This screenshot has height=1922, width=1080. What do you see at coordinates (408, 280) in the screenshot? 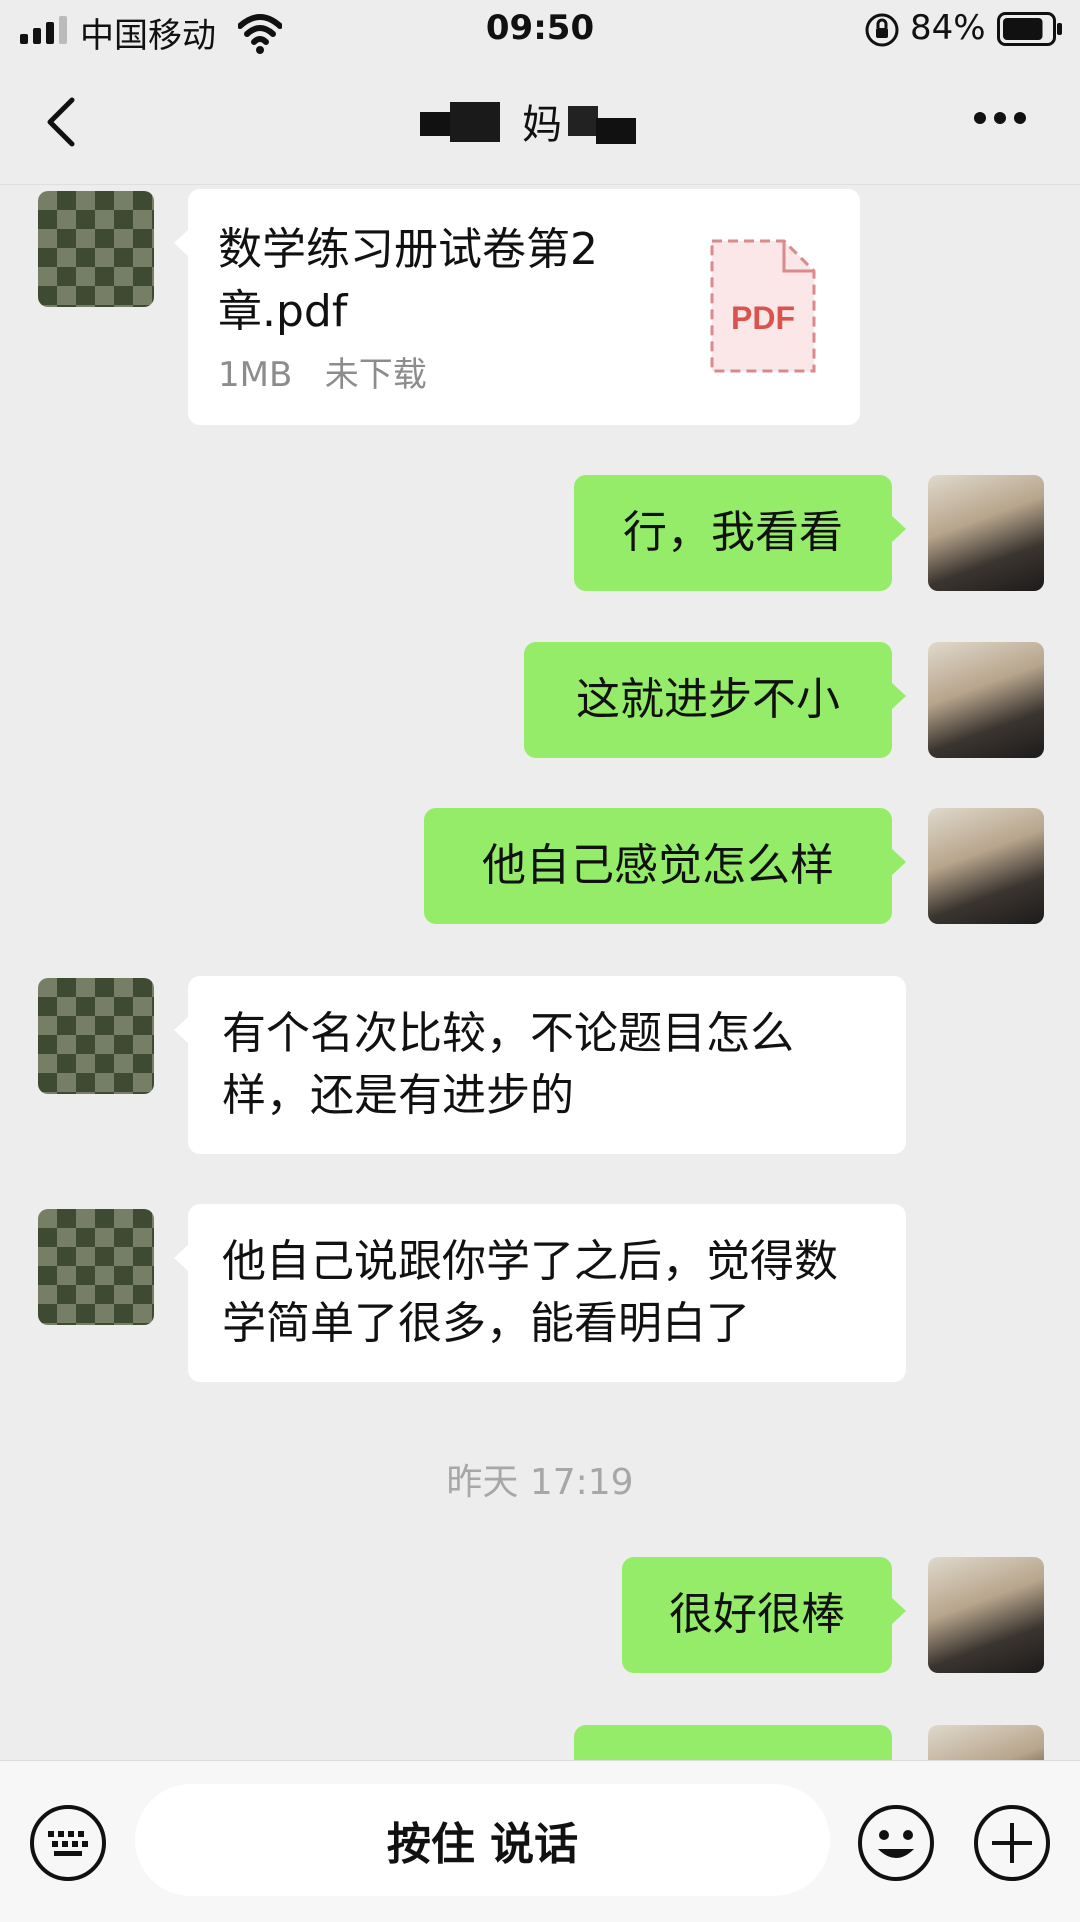
I see `file-name: 数学练习册试卷第2章.pdf` at bounding box center [408, 280].